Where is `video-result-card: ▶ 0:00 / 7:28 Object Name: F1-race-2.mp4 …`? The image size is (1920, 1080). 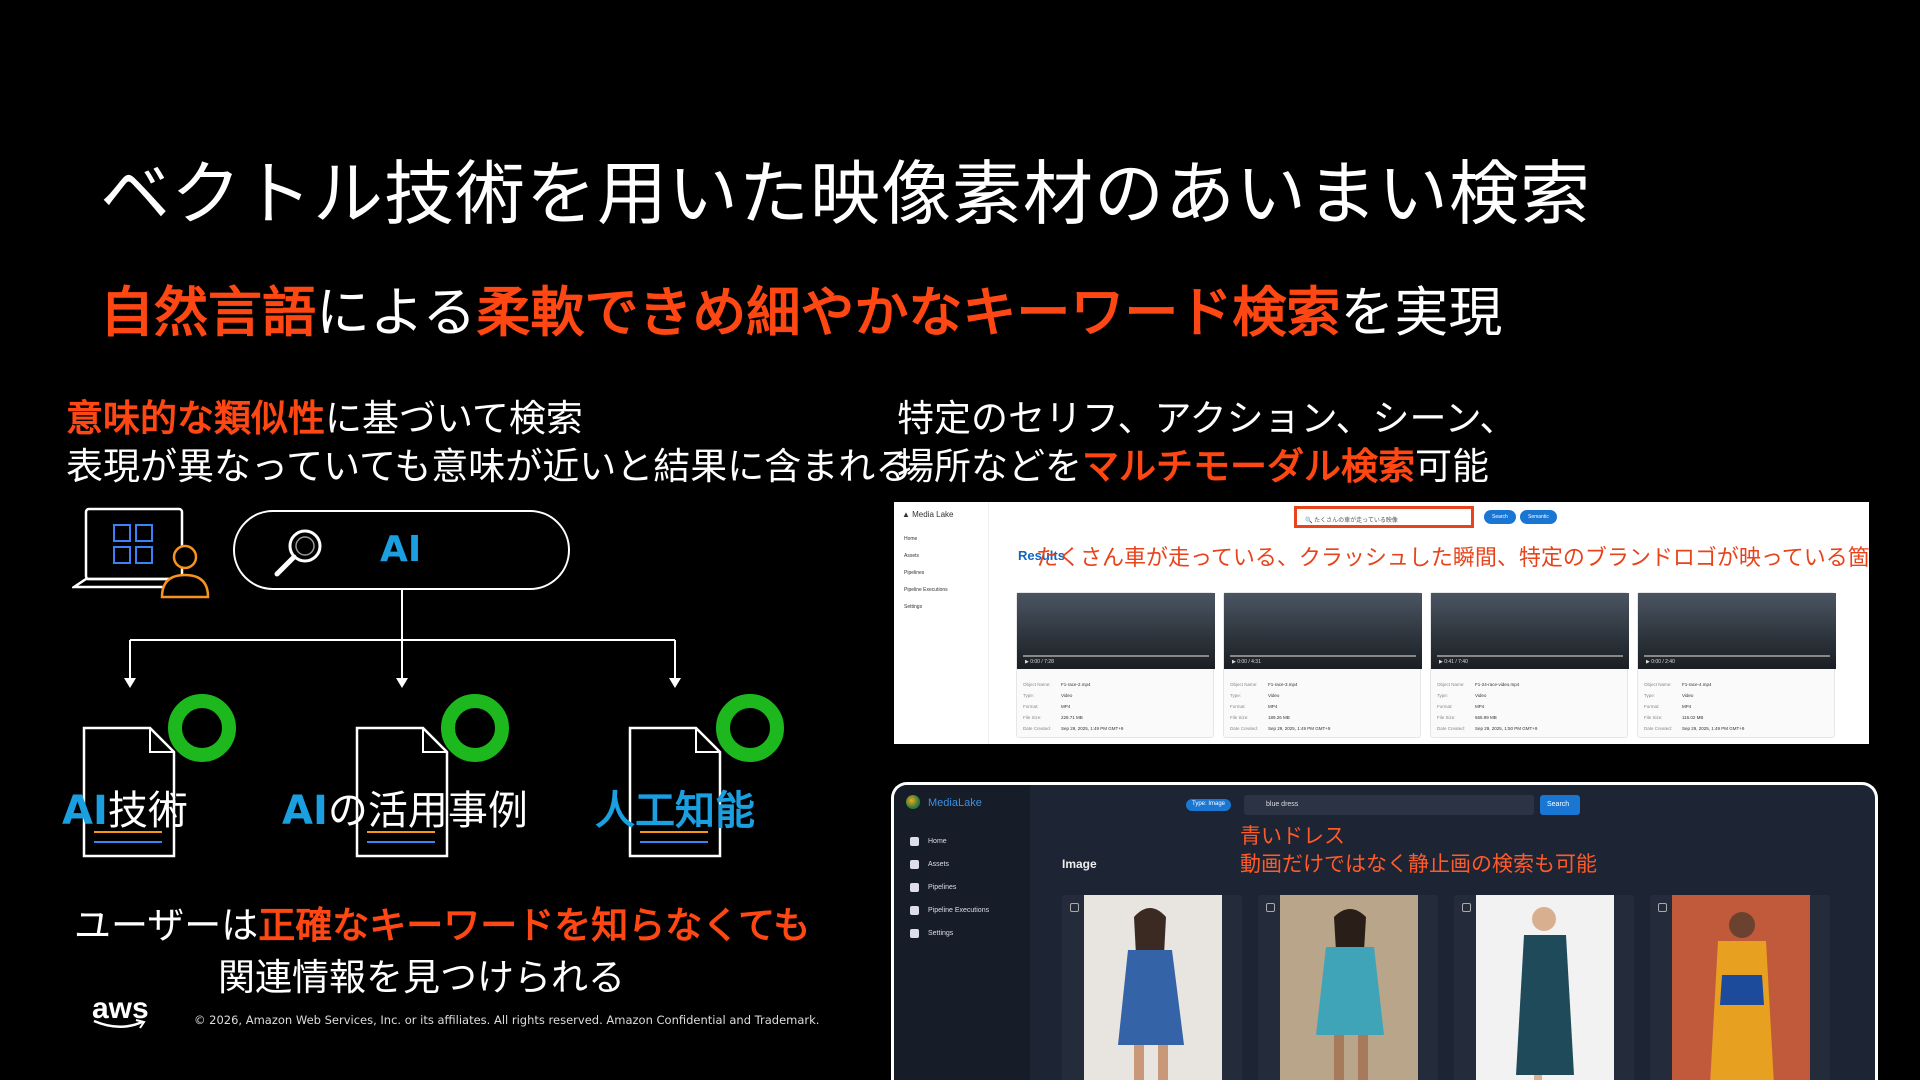 video-result-card: ▶ 0:00 / 7:28 Object Name: F1-race-2.mp4 … is located at coordinates (1115, 665).